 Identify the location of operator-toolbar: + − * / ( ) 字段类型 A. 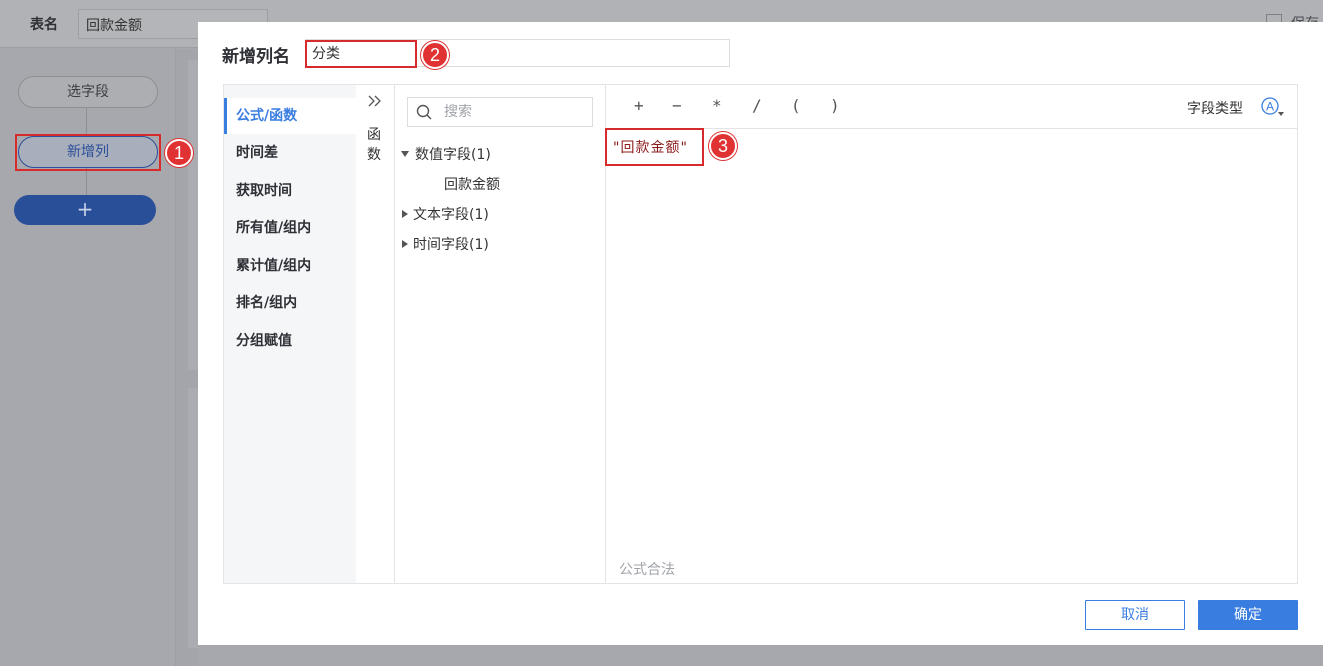
(951, 107).